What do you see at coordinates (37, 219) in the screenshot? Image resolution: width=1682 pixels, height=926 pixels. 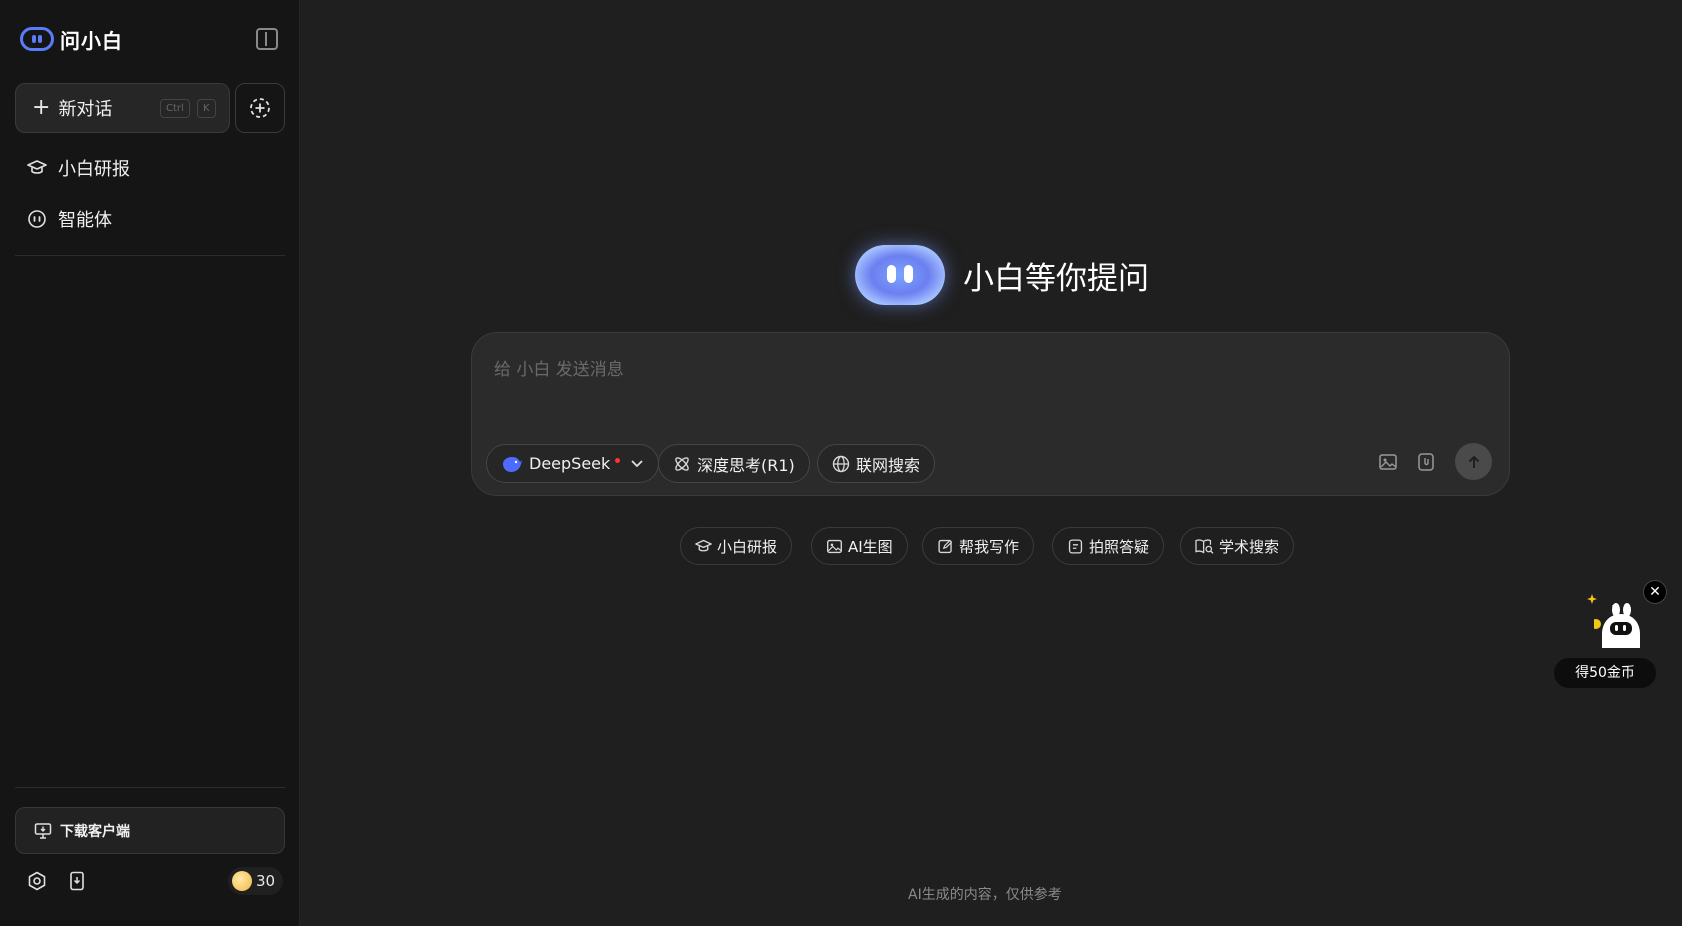 I see `bot-face-icon` at bounding box center [37, 219].